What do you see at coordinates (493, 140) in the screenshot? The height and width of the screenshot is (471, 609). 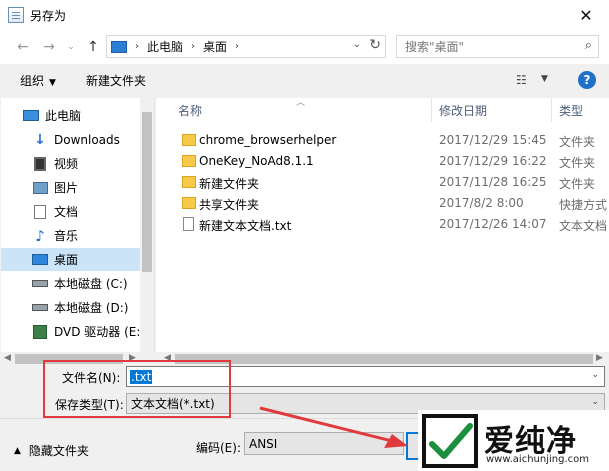 I see `file-date: 2017/12/29 15:45` at bounding box center [493, 140].